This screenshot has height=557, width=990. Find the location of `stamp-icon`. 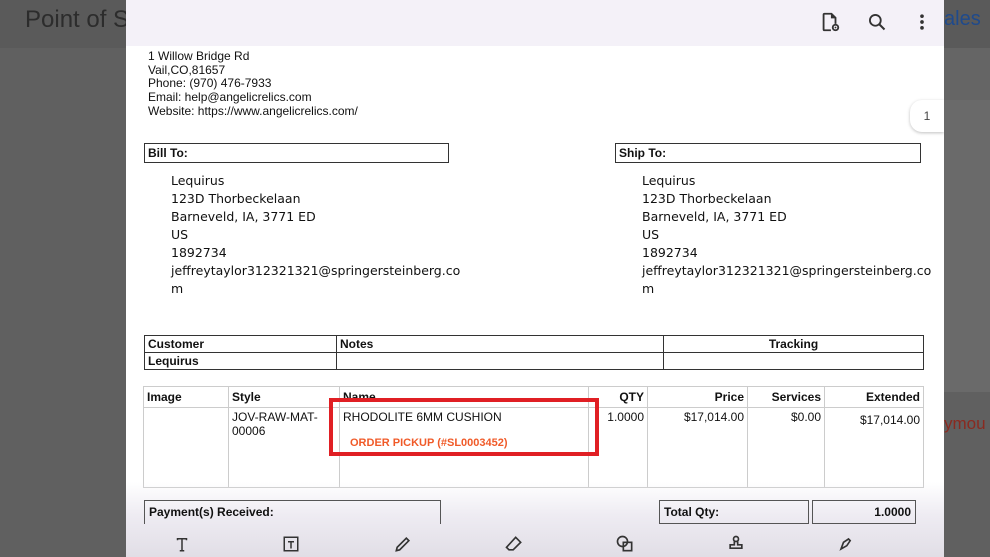

stamp-icon is located at coordinates (736, 544).